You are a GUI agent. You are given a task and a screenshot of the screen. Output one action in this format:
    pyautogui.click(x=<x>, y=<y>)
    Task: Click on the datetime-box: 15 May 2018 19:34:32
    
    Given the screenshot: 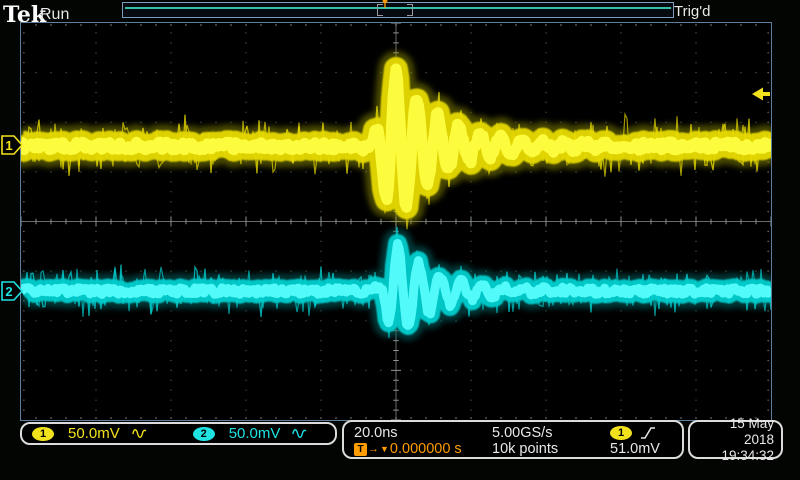 What is the action you would take?
    pyautogui.click(x=735, y=439)
    